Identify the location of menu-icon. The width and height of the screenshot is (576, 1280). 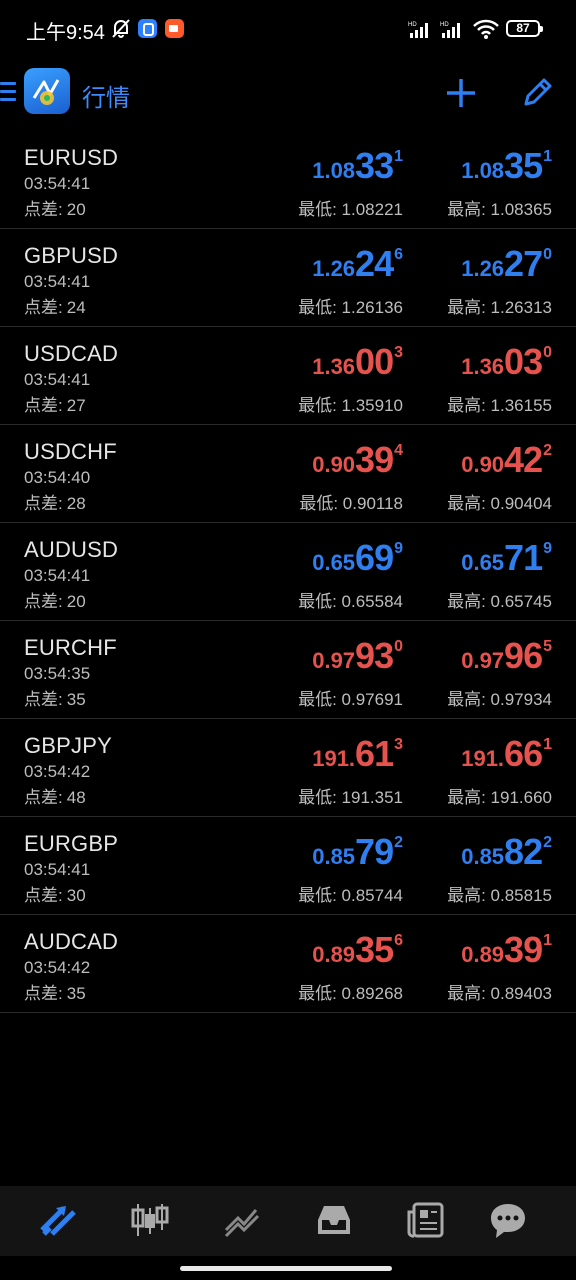
(8, 92).